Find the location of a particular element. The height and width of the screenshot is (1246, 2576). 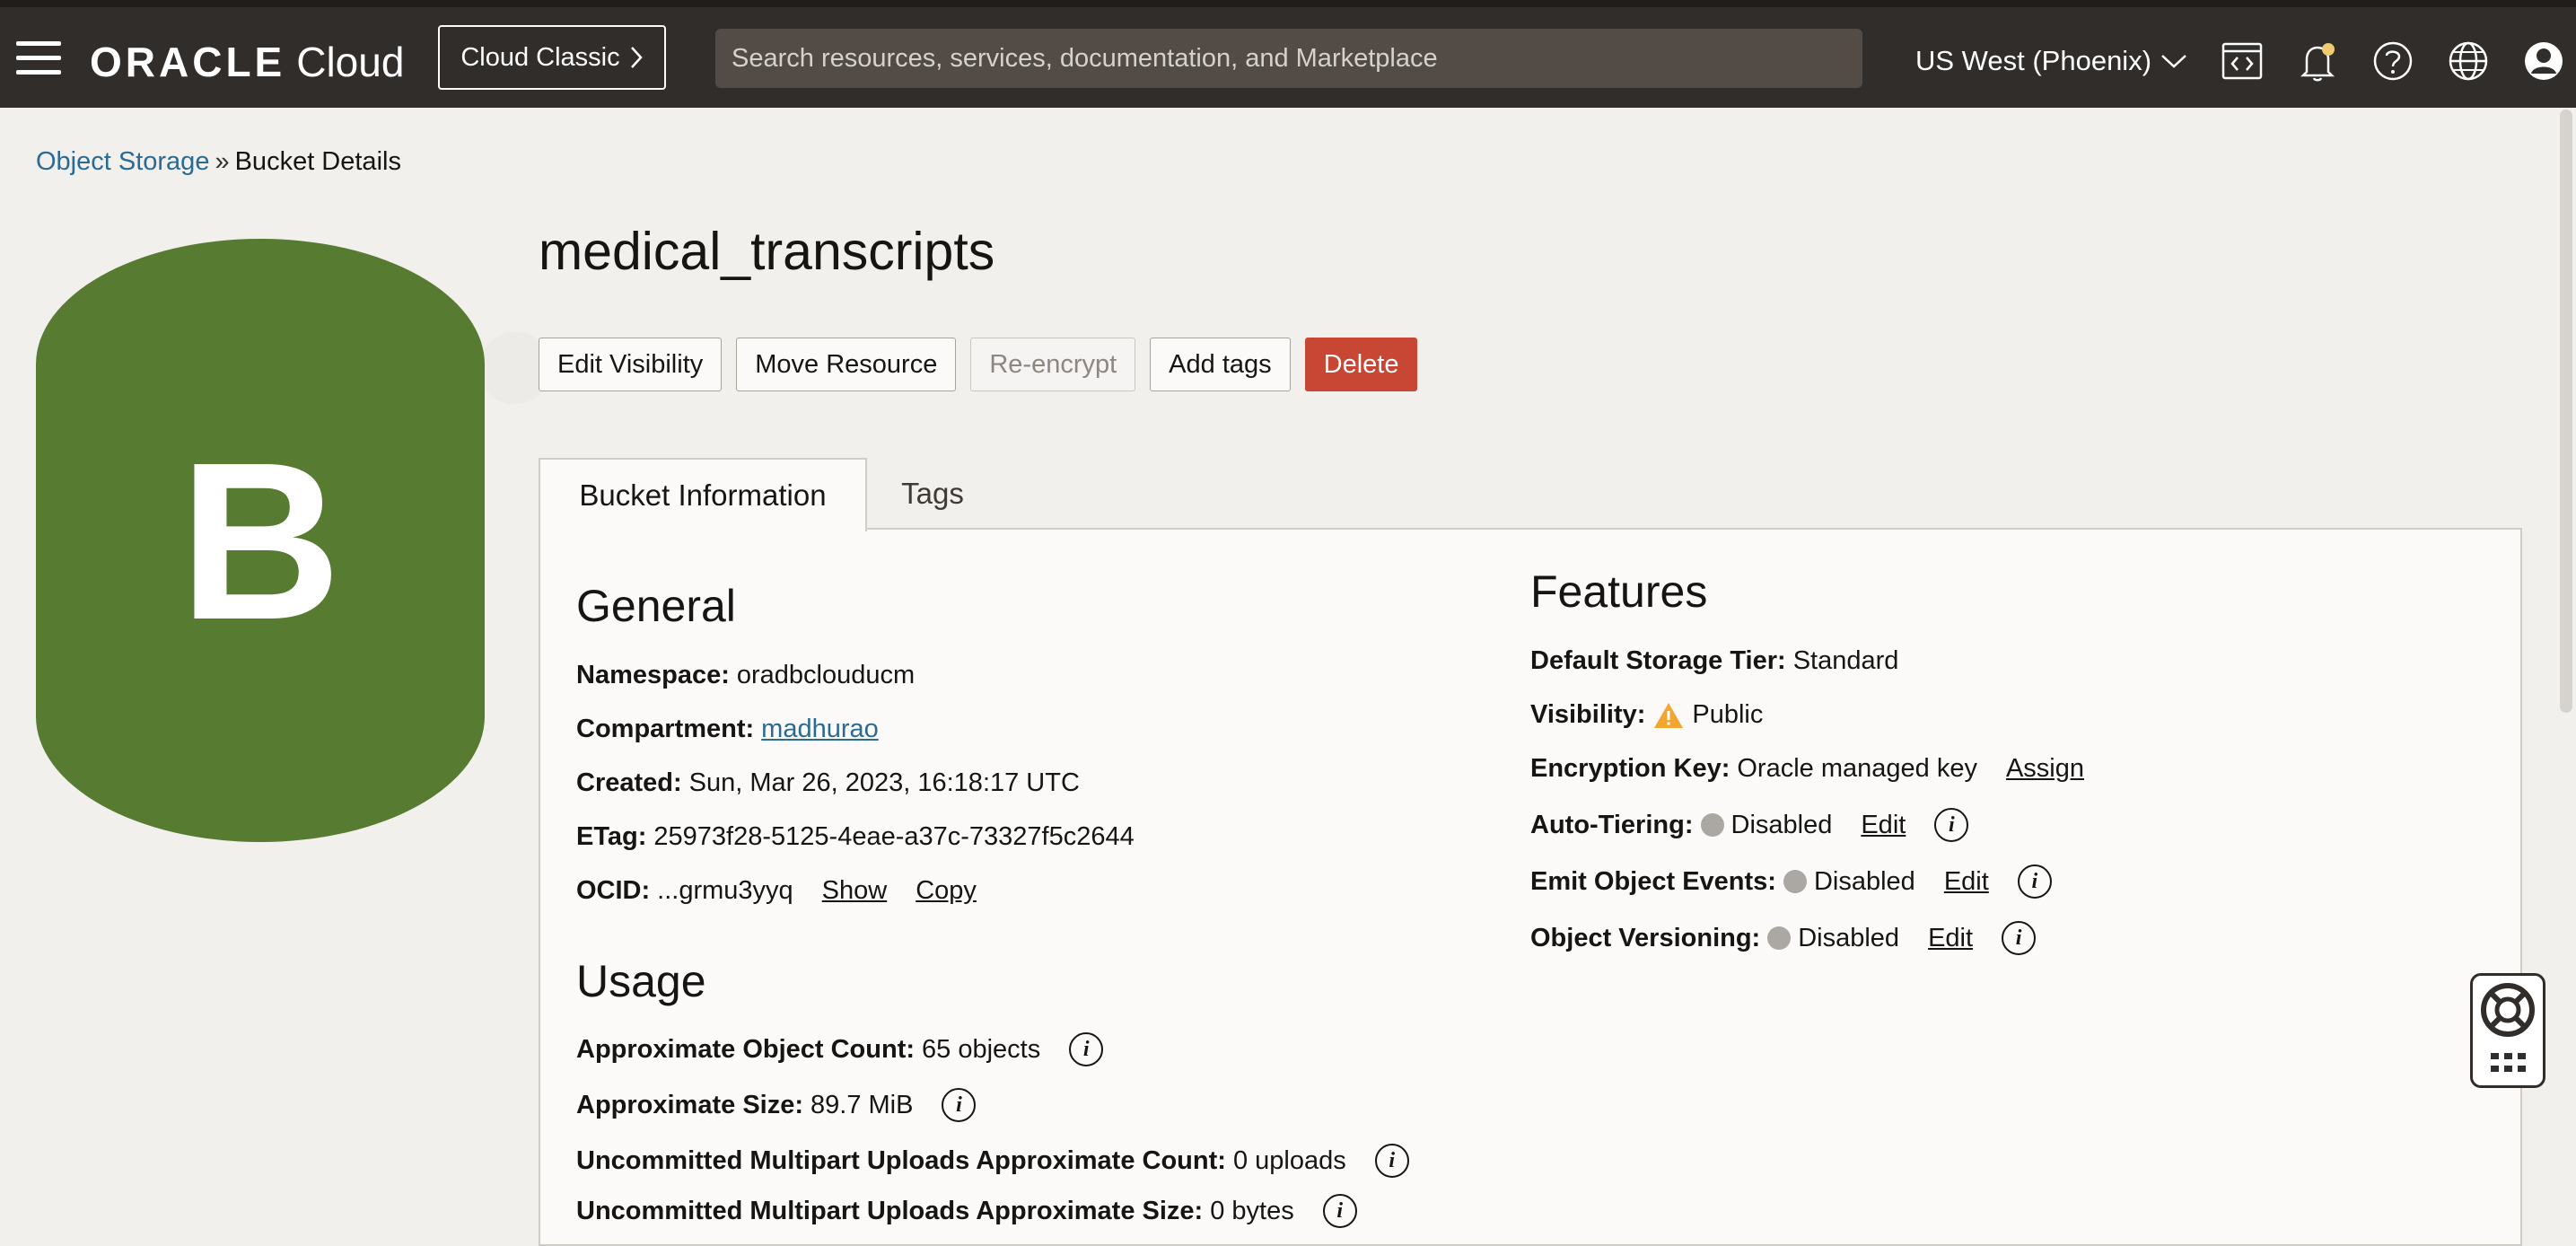

versioning-label: Object Versioning: is located at coordinates (1645, 937).